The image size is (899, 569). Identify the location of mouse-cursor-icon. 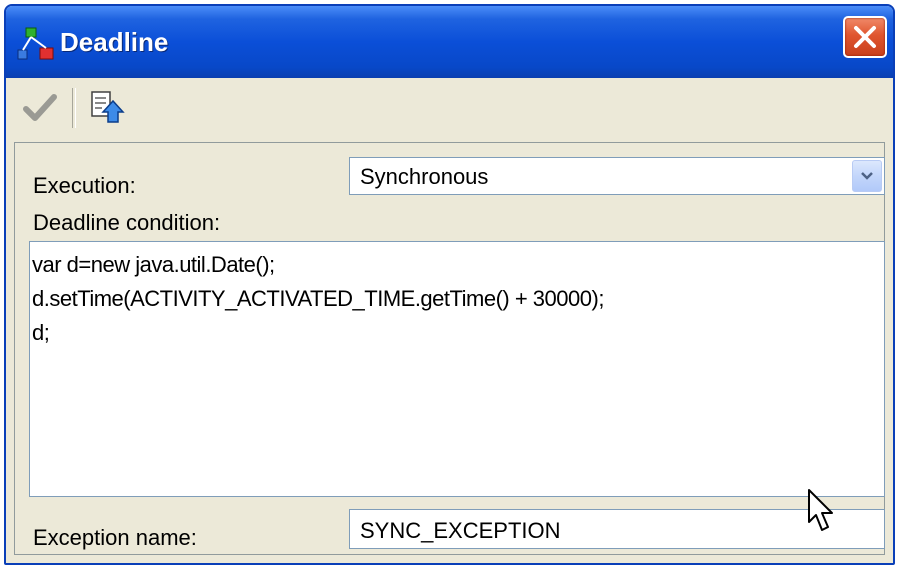
(820, 510).